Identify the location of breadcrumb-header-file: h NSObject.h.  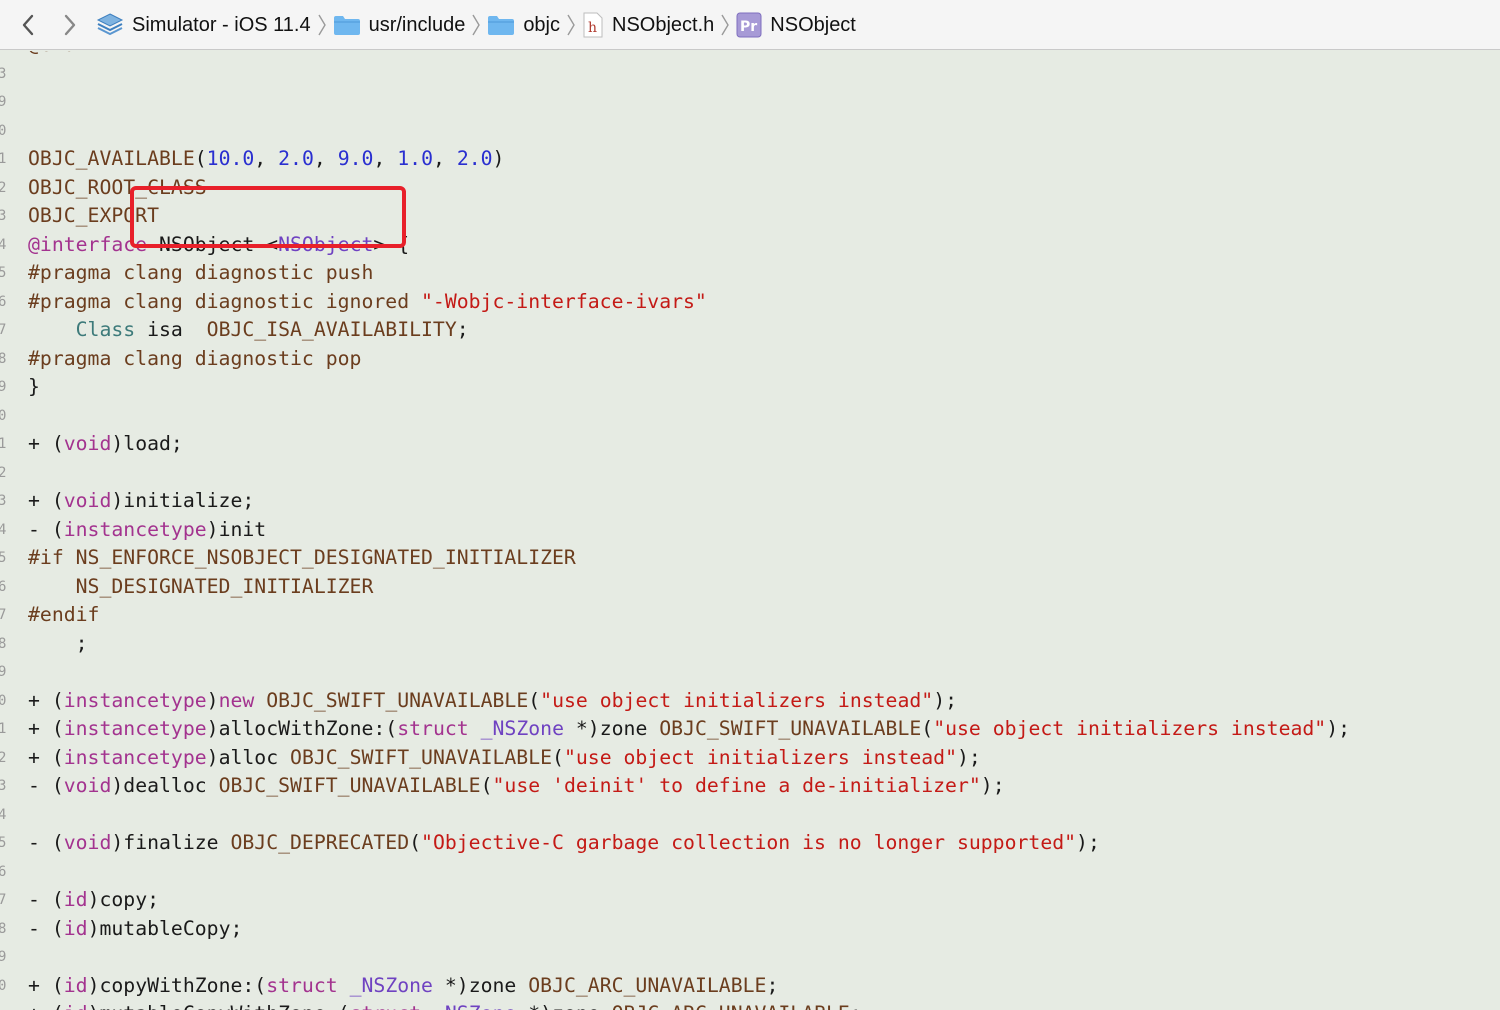
(648, 25).